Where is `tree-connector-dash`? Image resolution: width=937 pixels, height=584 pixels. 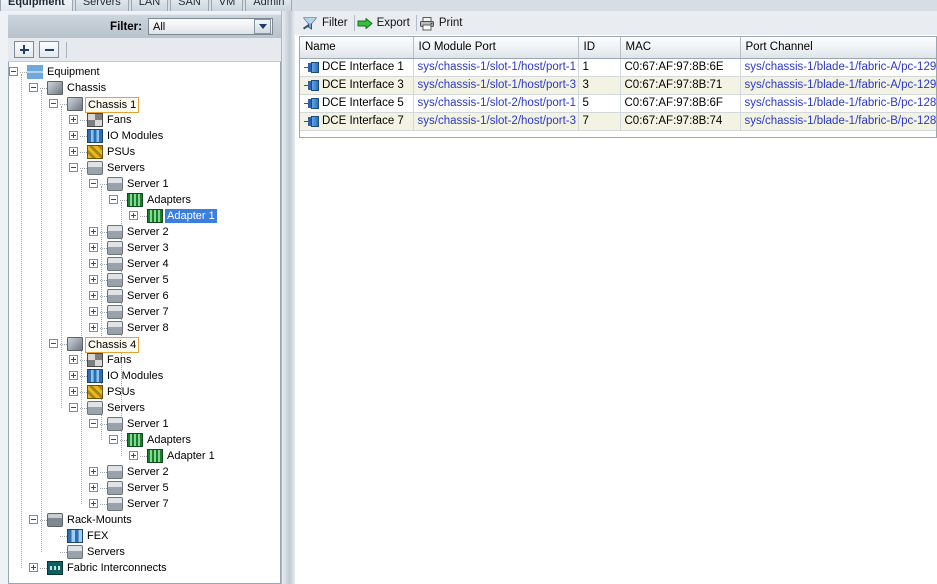
tree-connector-dash is located at coordinates (123, 200).